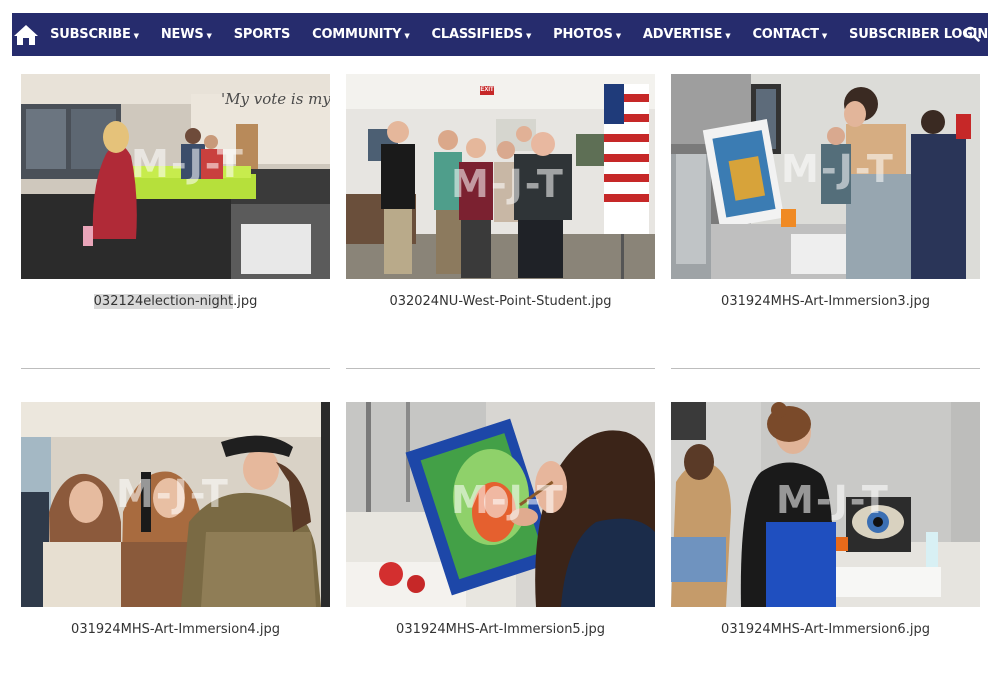  I want to click on home-icon, so click(26, 34).